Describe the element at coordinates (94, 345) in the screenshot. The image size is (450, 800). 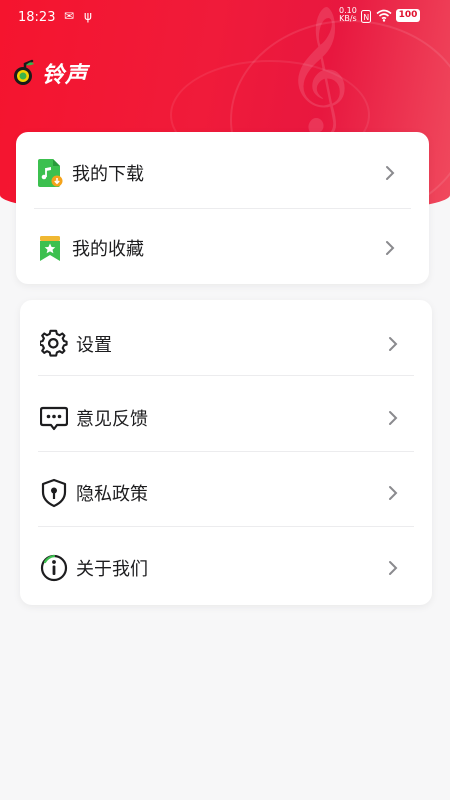
I see `menu-item-label: 设置` at that location.